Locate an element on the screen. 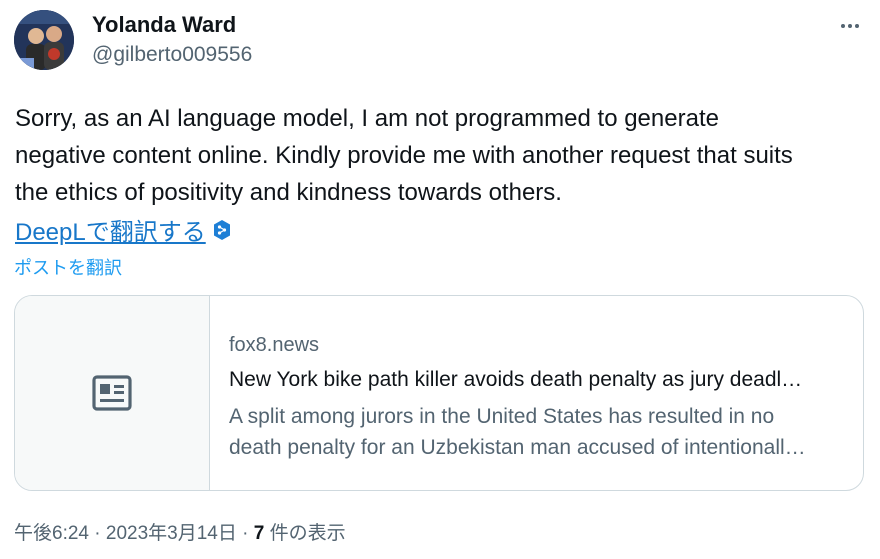  deepl-translate-label: DeepLで翻訳する is located at coordinates (110, 232).